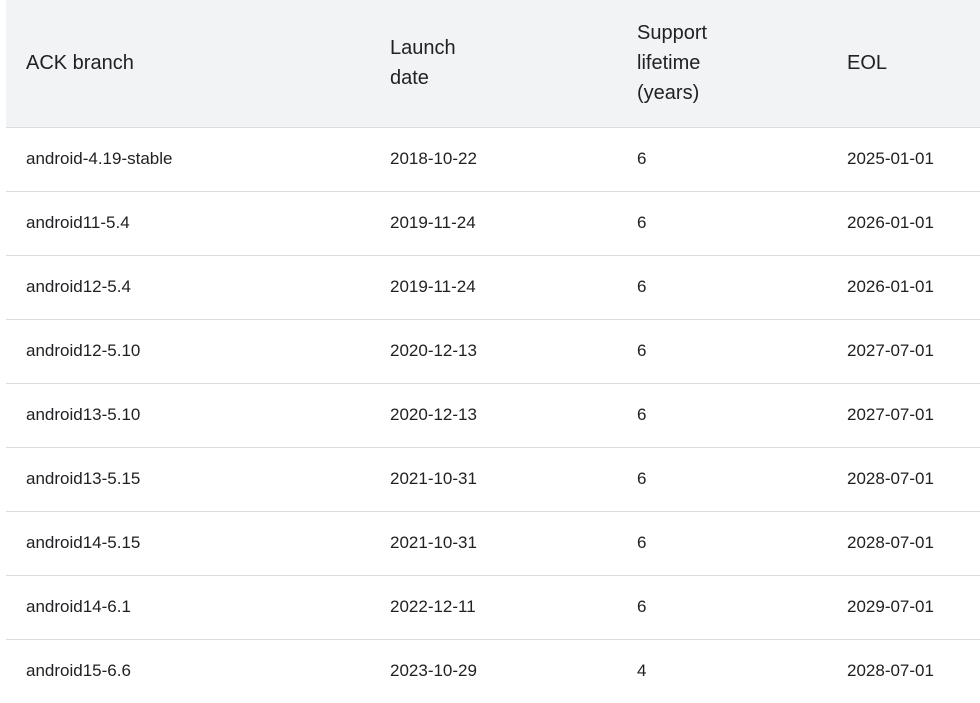 The image size is (980, 703). Describe the element at coordinates (433, 158) in the screenshot. I see `cell-launch-date: 2018-10-22` at that location.